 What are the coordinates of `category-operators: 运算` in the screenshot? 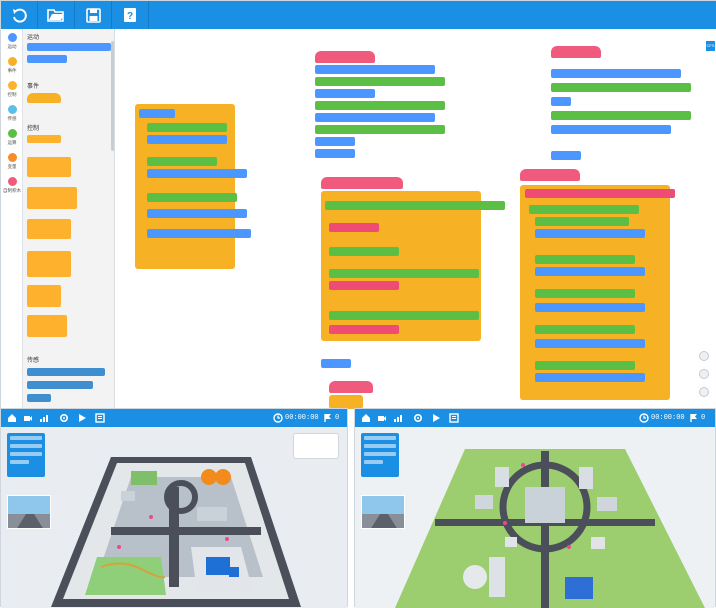 It's located at (12, 137).